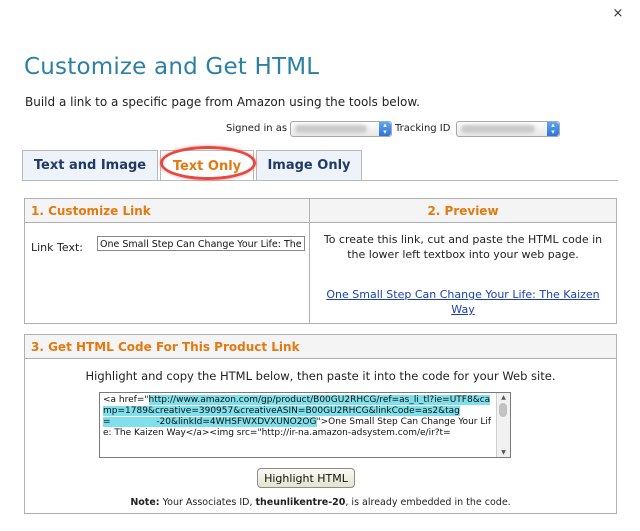  Describe the element at coordinates (257, 128) in the screenshot. I see `signed-in-label: Signed in as` at that location.